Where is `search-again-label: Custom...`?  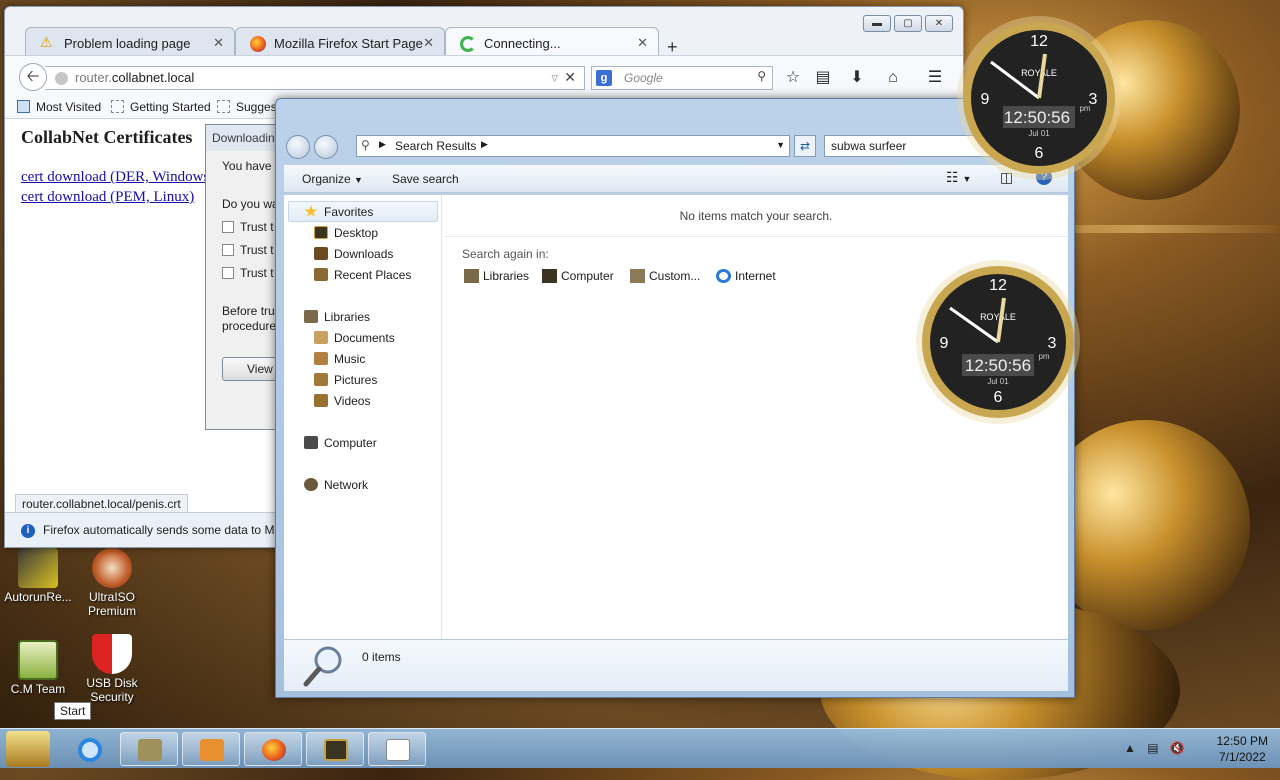
search-again-label: Custom... is located at coordinates (675, 276).